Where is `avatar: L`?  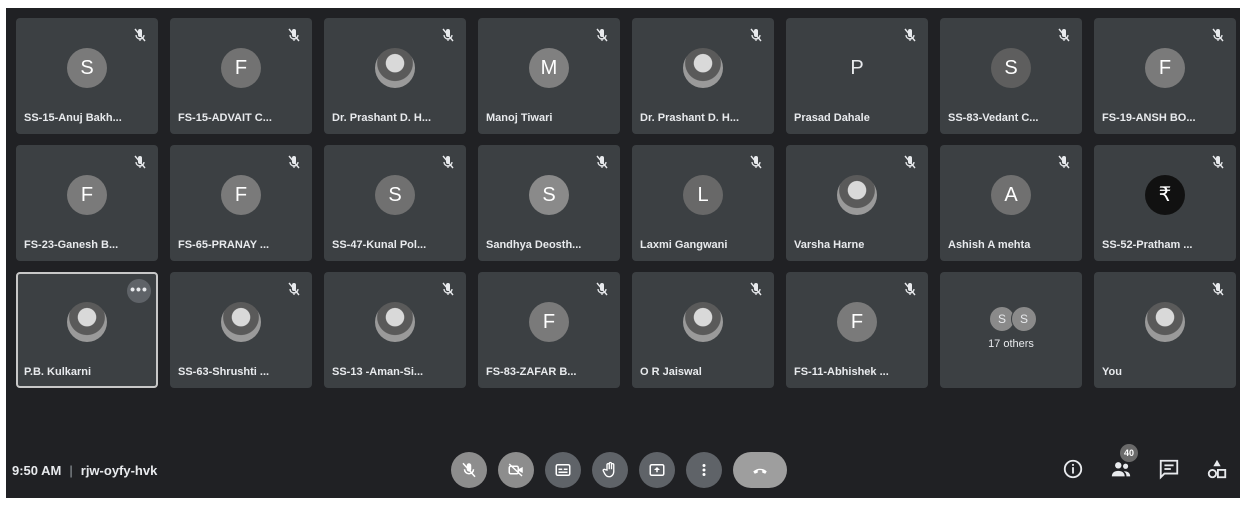
avatar: L is located at coordinates (703, 195).